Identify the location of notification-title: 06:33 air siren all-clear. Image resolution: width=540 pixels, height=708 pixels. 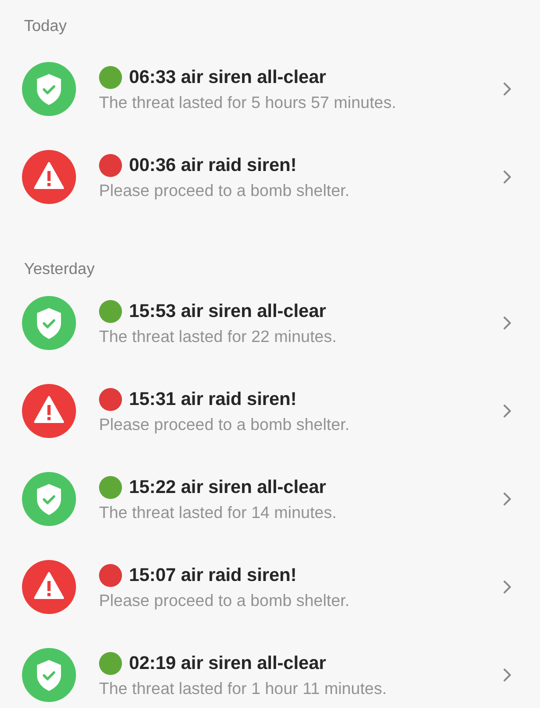
(227, 77).